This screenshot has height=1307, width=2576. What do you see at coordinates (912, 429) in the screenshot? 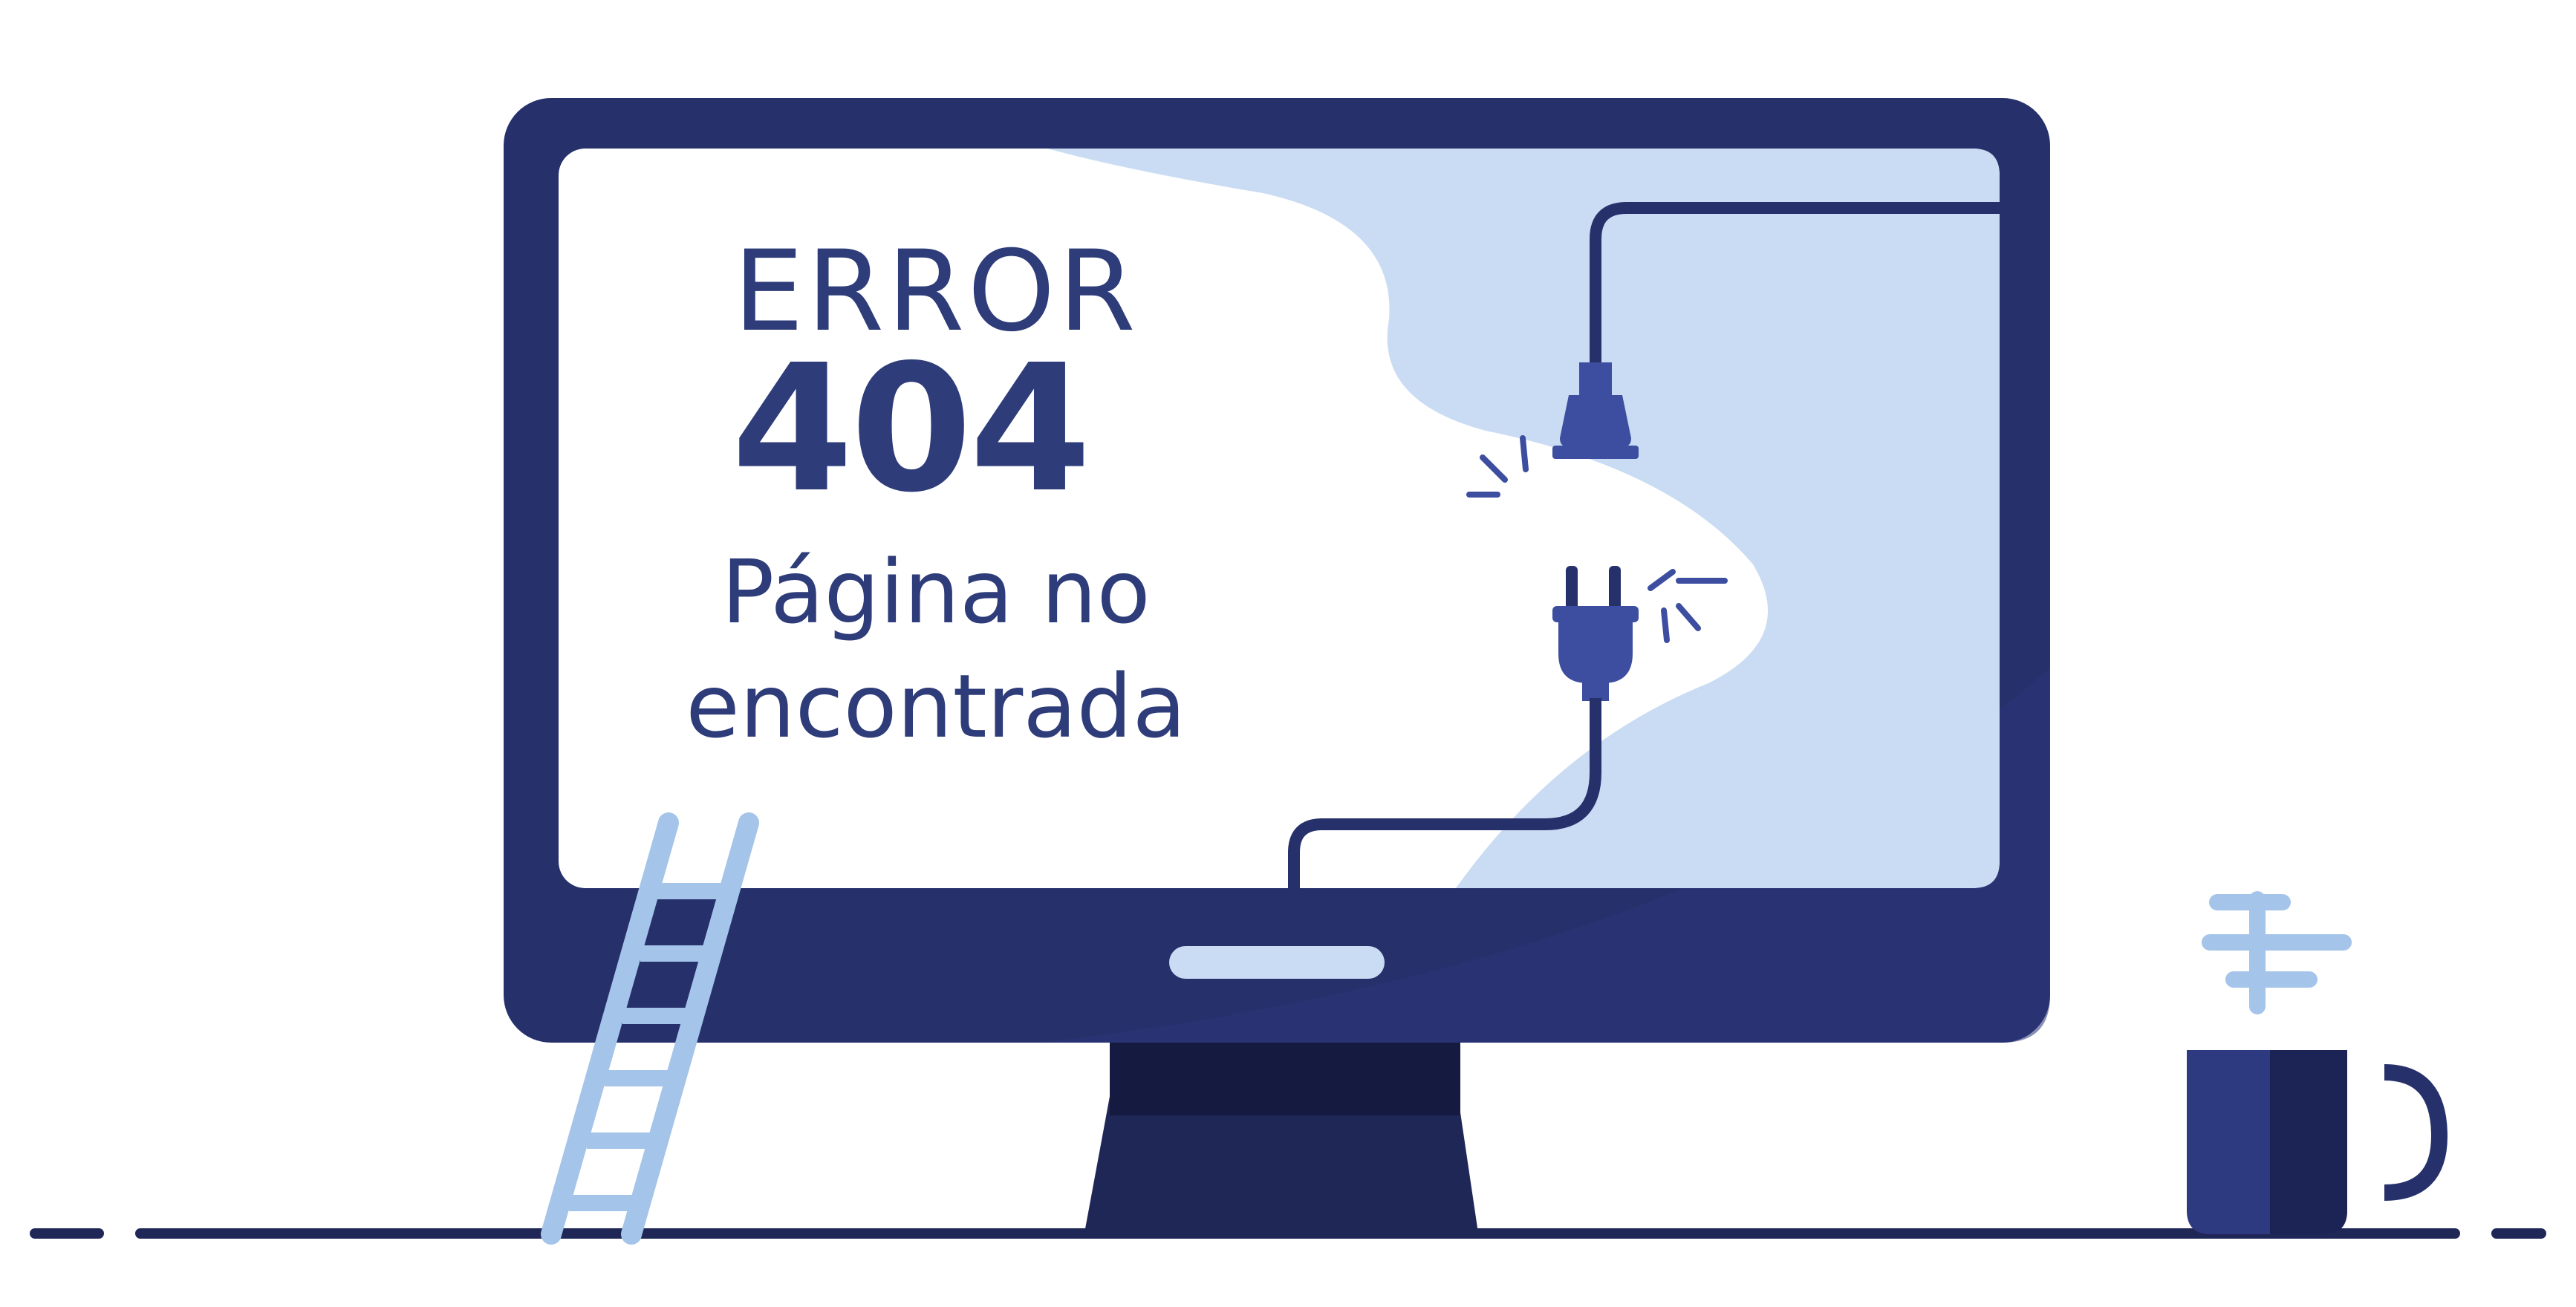
I see `error-code: 404` at bounding box center [912, 429].